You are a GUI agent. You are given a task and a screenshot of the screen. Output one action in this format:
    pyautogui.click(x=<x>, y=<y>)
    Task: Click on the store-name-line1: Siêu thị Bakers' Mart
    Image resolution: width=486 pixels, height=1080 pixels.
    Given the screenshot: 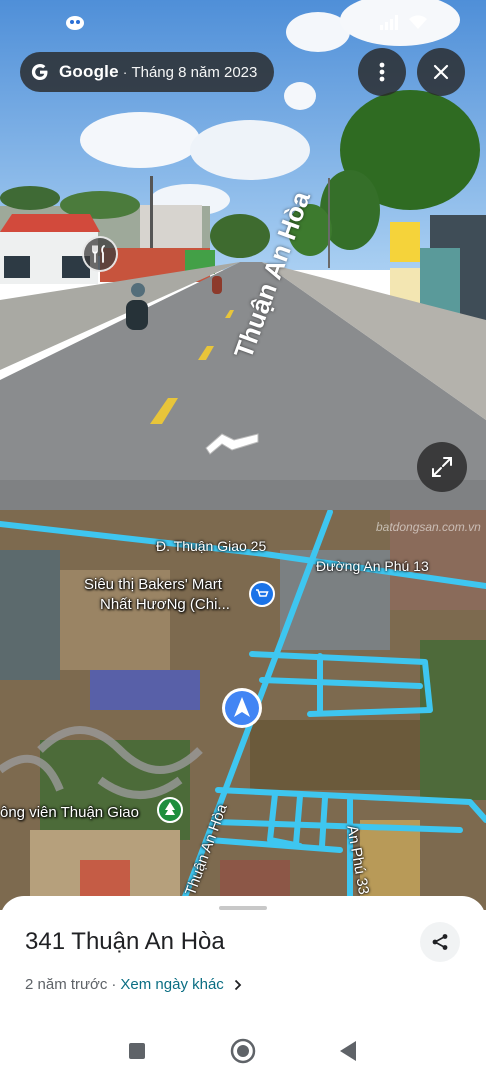 What is the action you would take?
    pyautogui.click(x=153, y=584)
    